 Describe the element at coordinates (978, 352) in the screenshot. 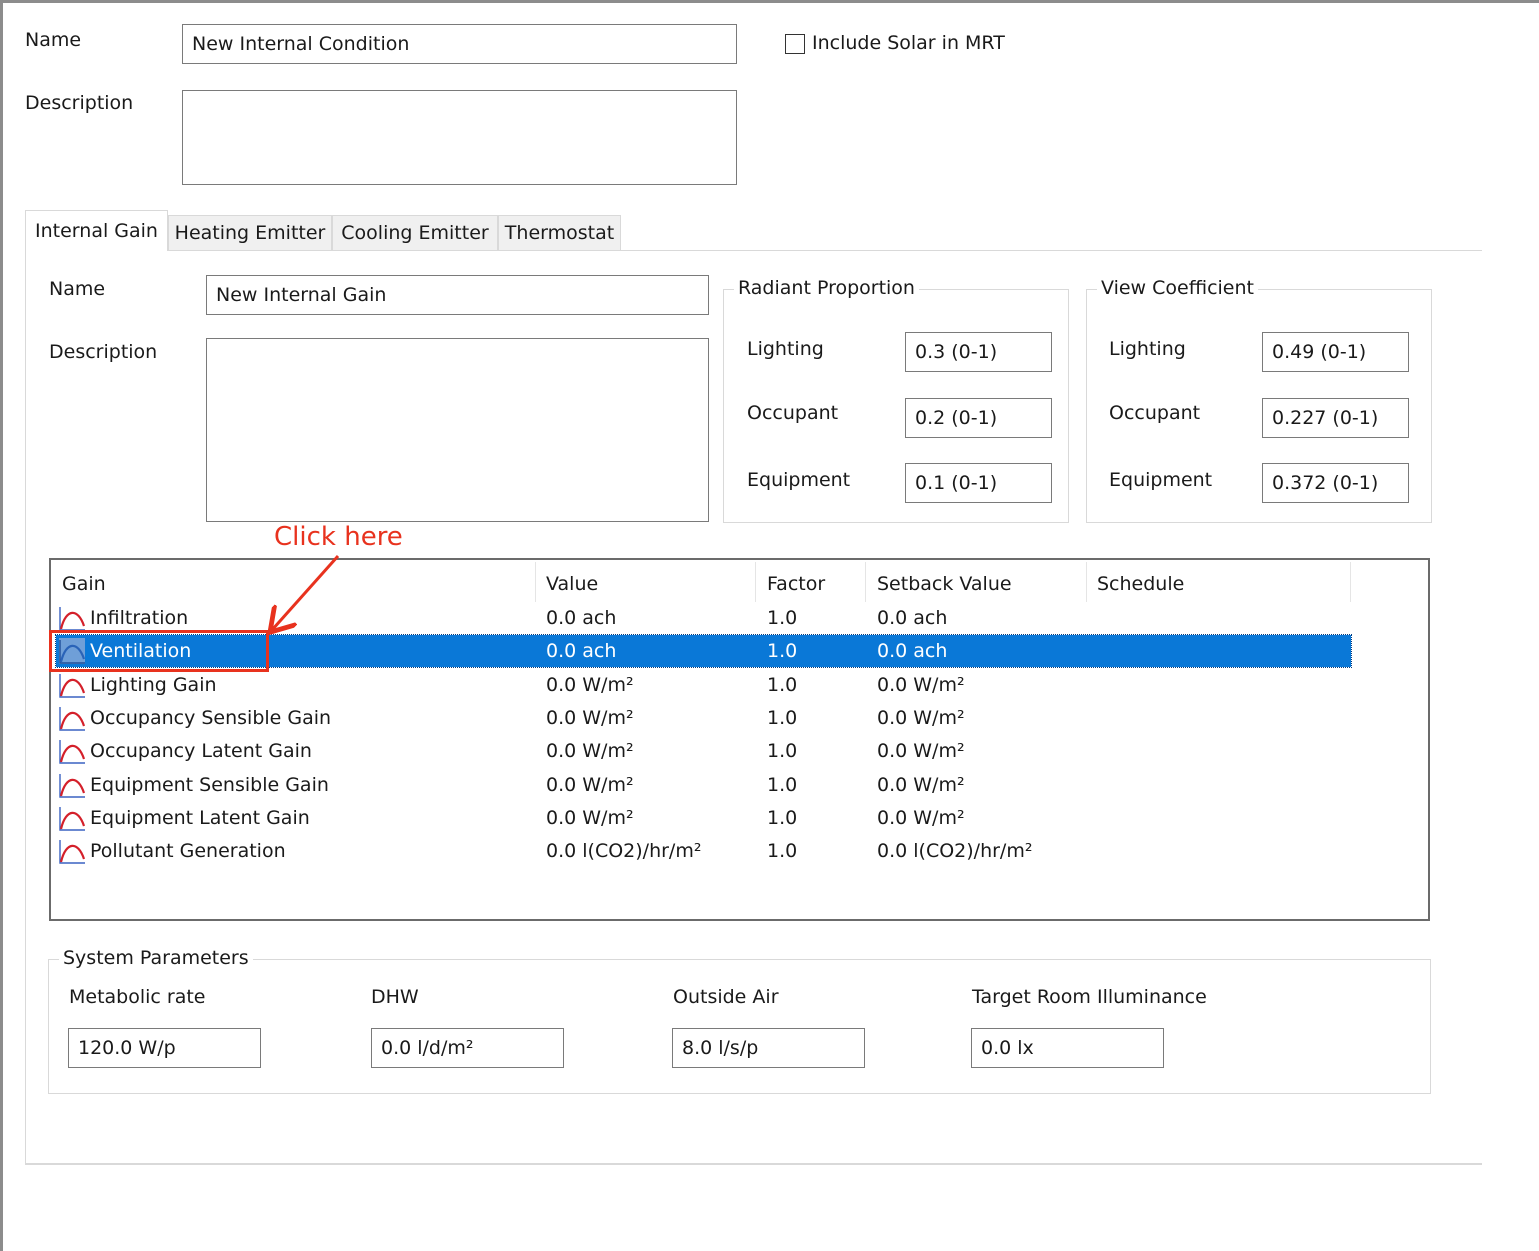

I see `radiant-lighting-input: 0.3 (0-1)` at that location.